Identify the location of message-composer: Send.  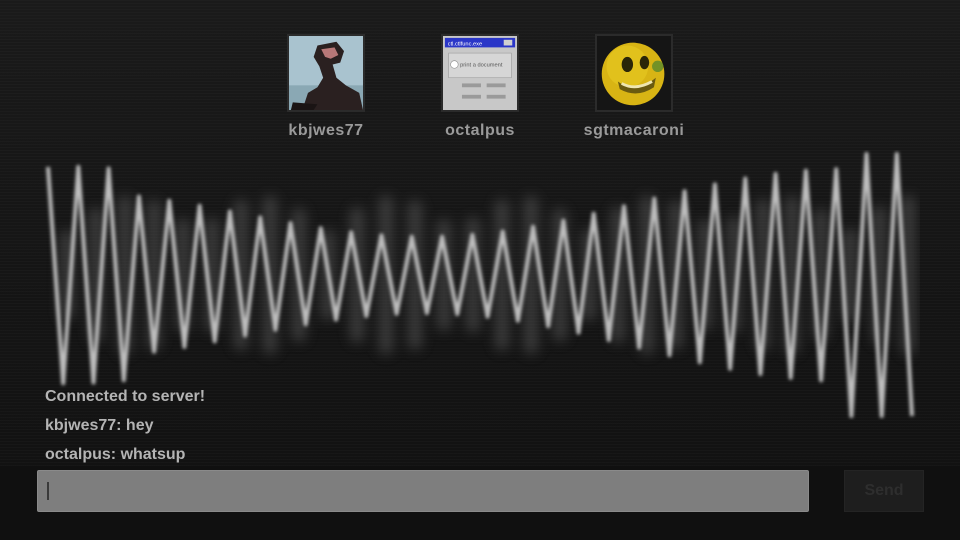
(480, 503).